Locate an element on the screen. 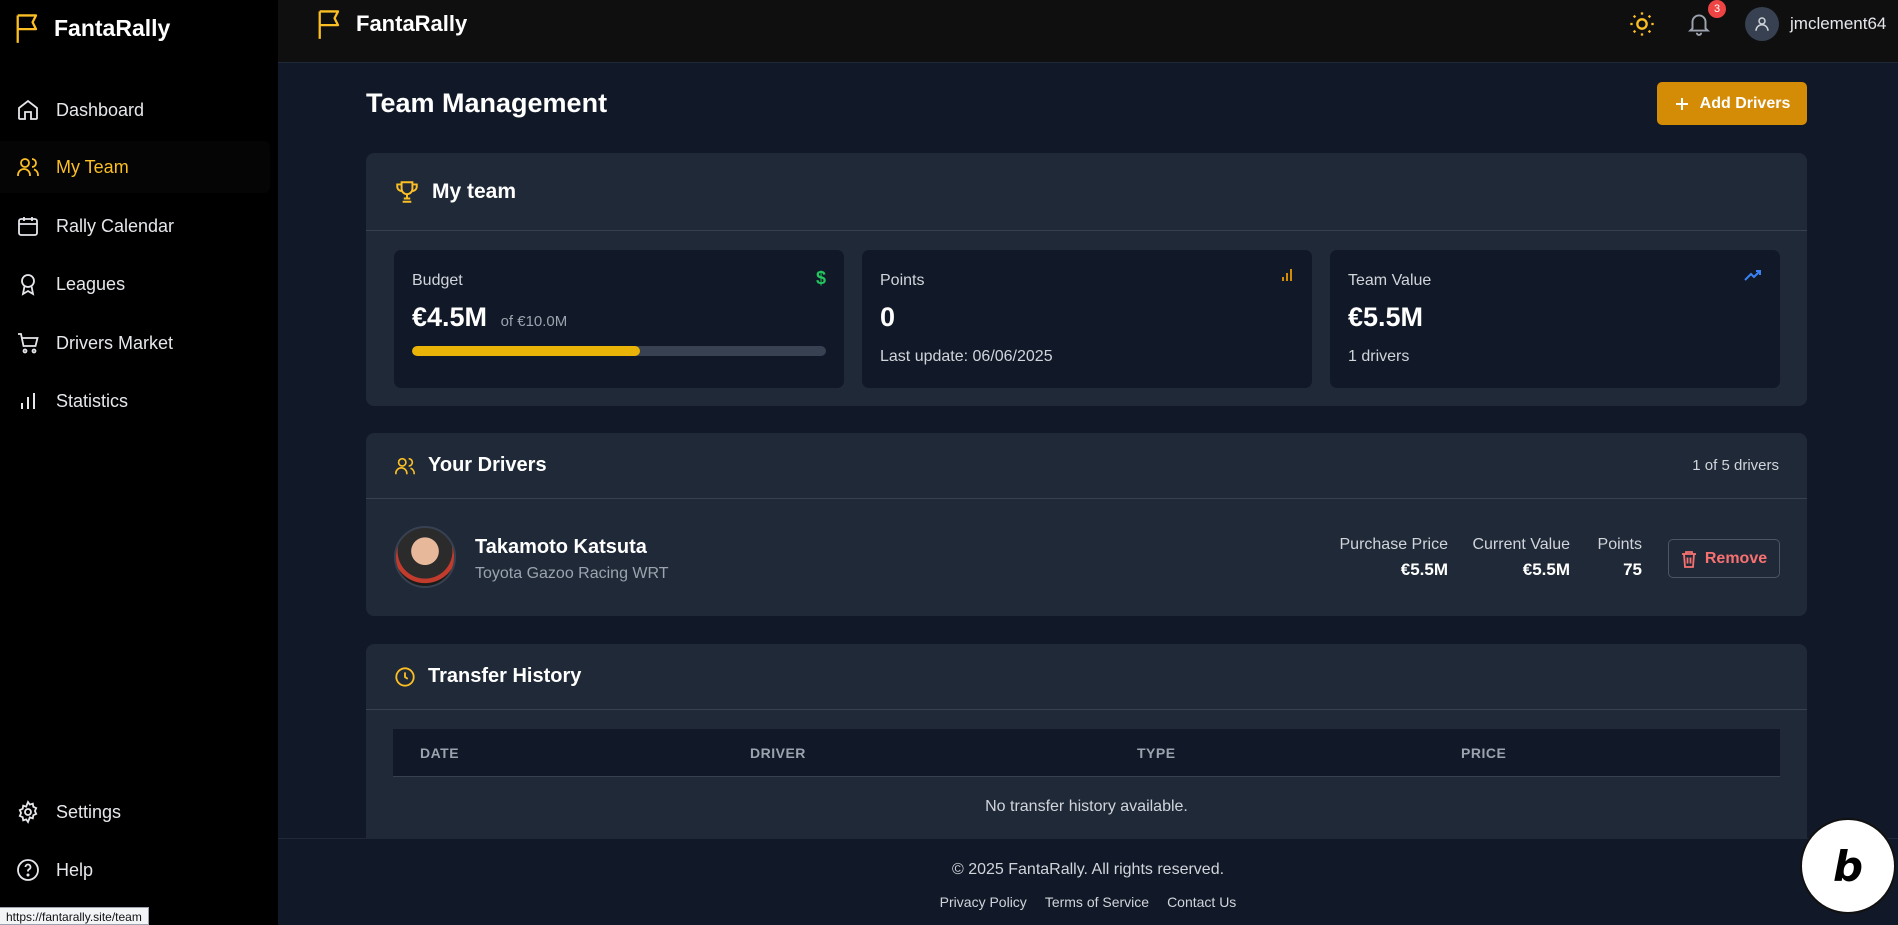 Image resolution: width=1898 pixels, height=925 pixels. bolt-badge-logo: b is located at coordinates (1848, 866).